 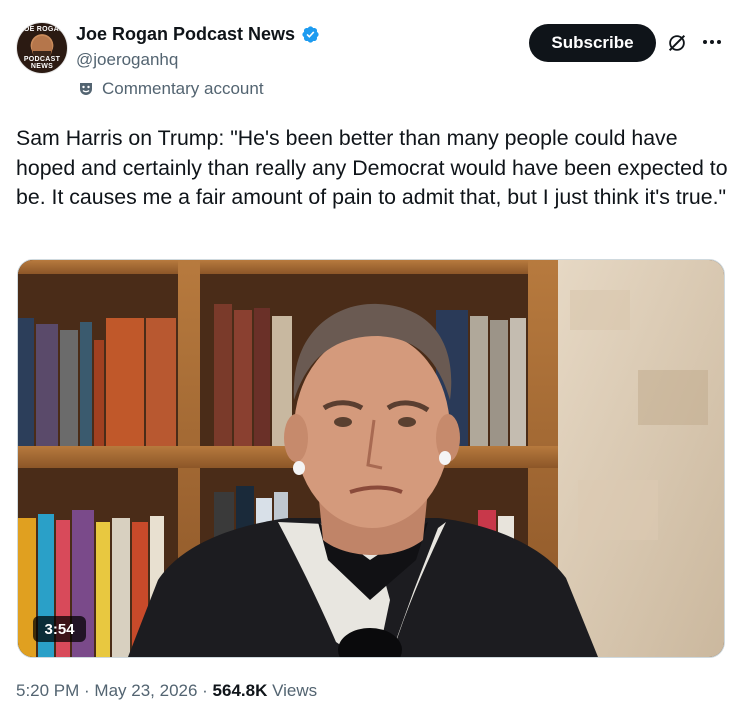 I want to click on commentary-text: Commentary account, so click(x=183, y=88).